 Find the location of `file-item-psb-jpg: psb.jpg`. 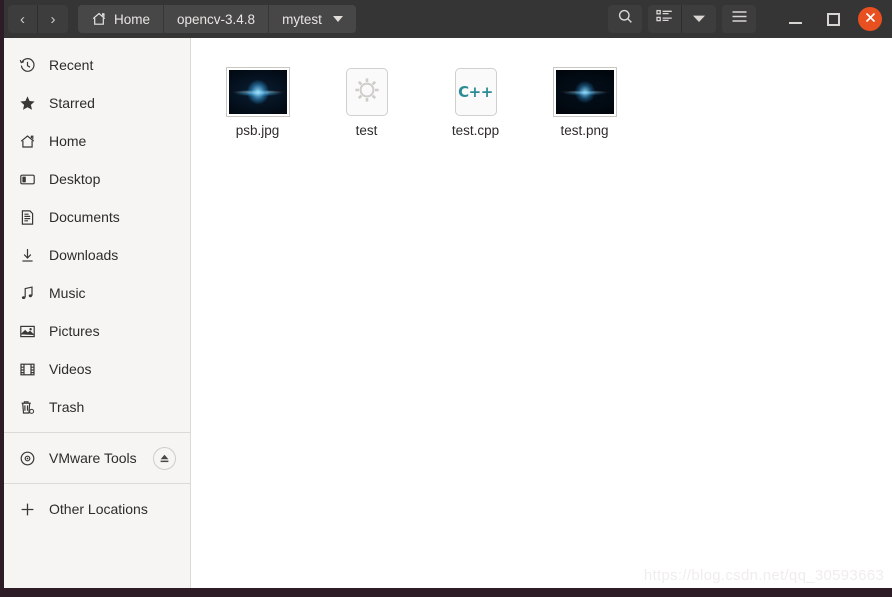

file-item-psb-jpg: psb.jpg is located at coordinates (257, 98).